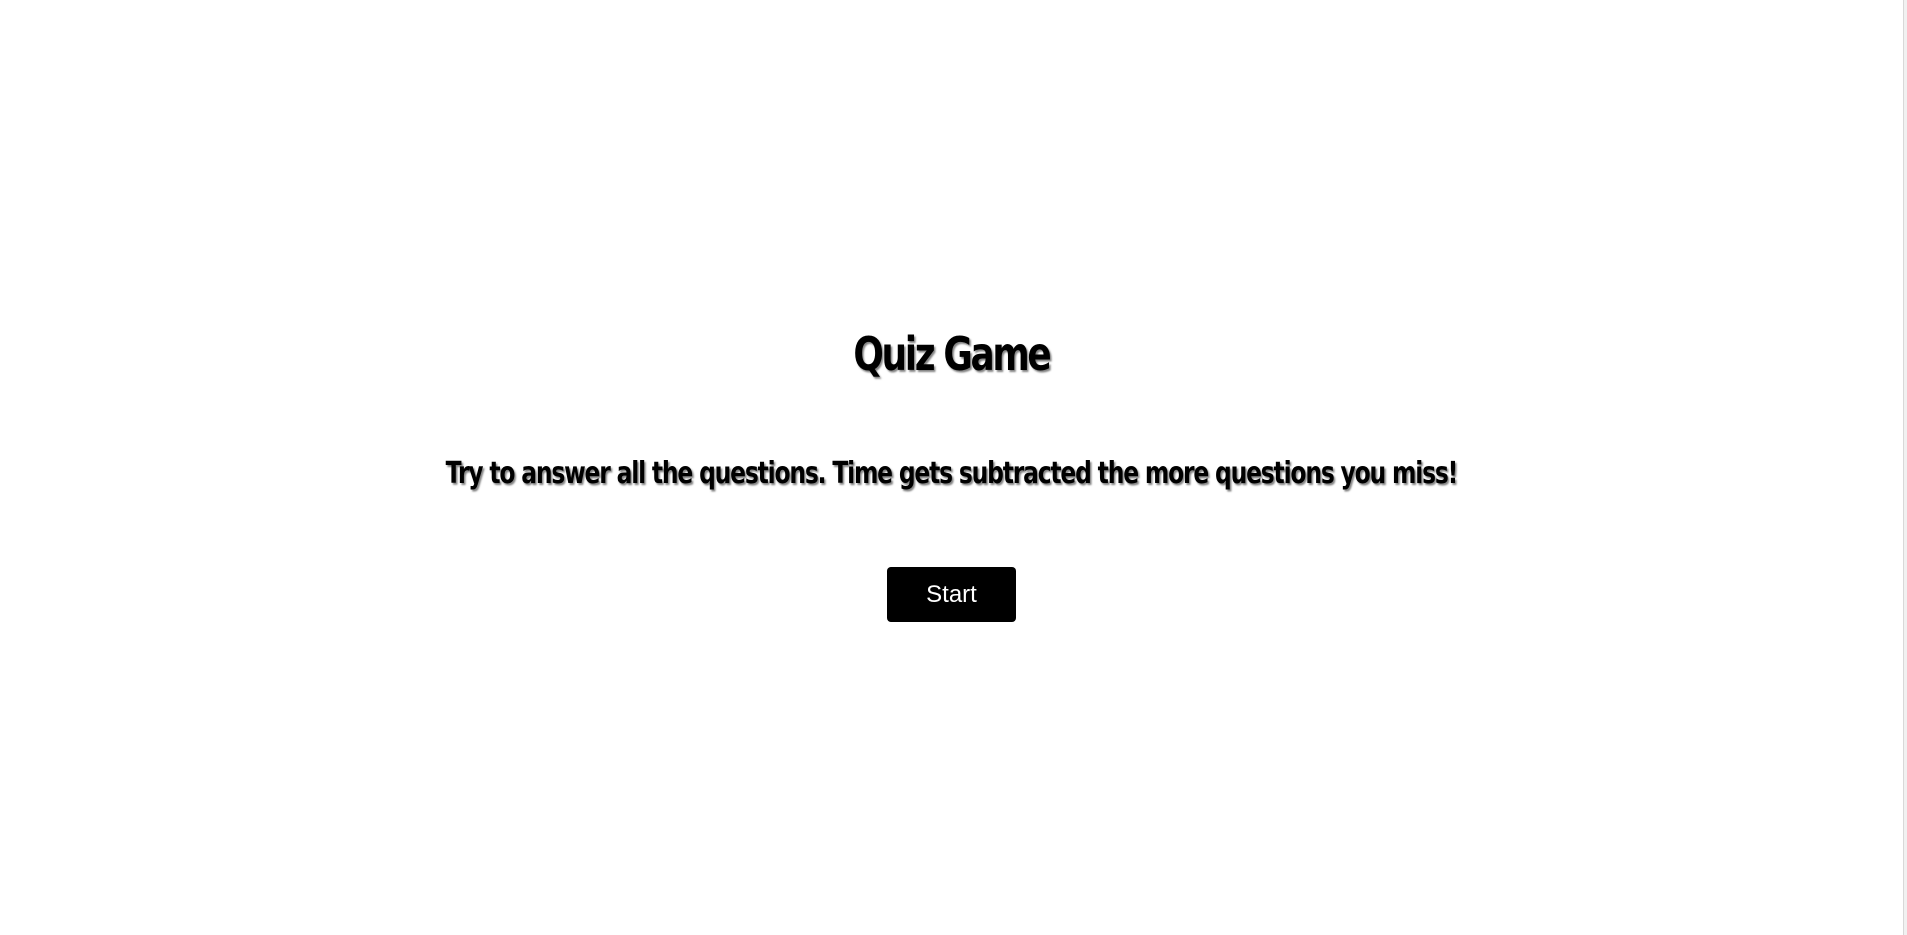  I want to click on start-button: Start, so click(951, 594).